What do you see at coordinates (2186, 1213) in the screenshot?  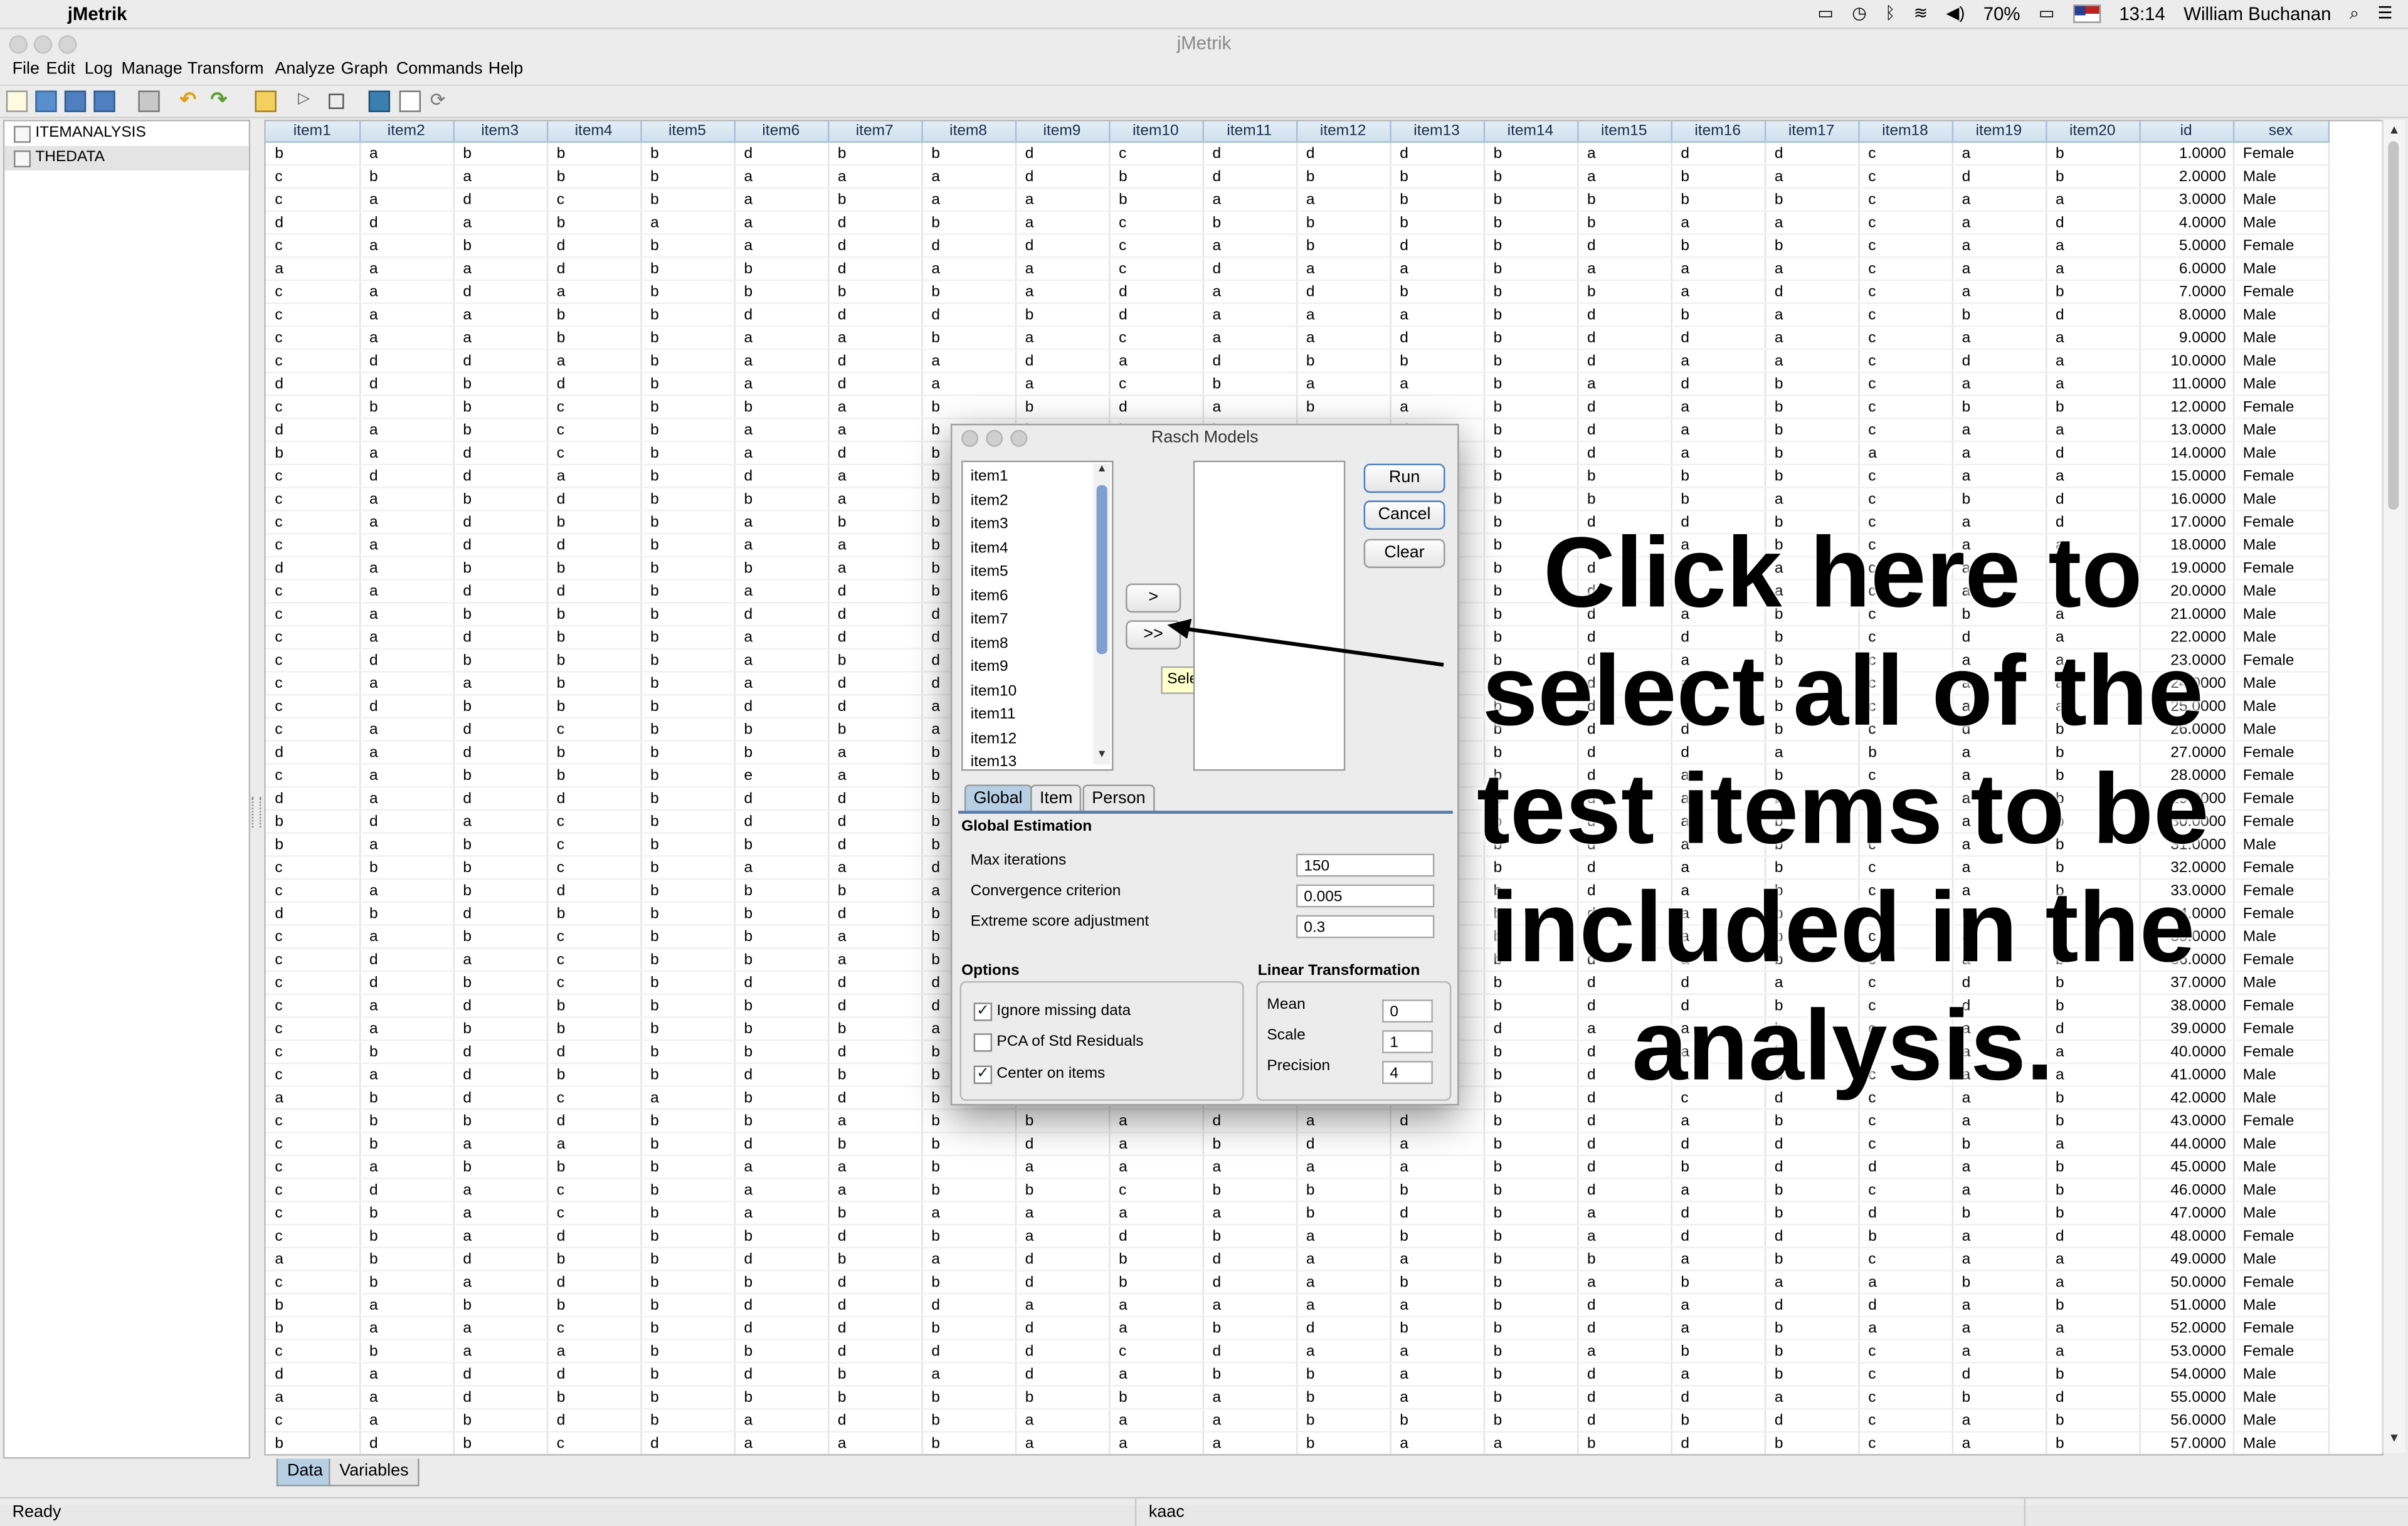 I see `table-cell: 47.0000` at bounding box center [2186, 1213].